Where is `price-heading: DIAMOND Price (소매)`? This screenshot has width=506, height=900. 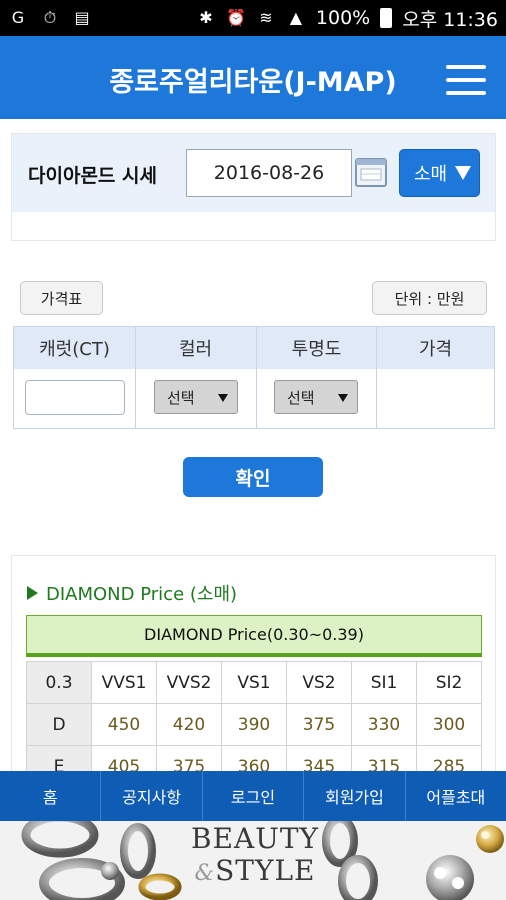 price-heading: DIAMOND Price (소매) is located at coordinates (132, 593).